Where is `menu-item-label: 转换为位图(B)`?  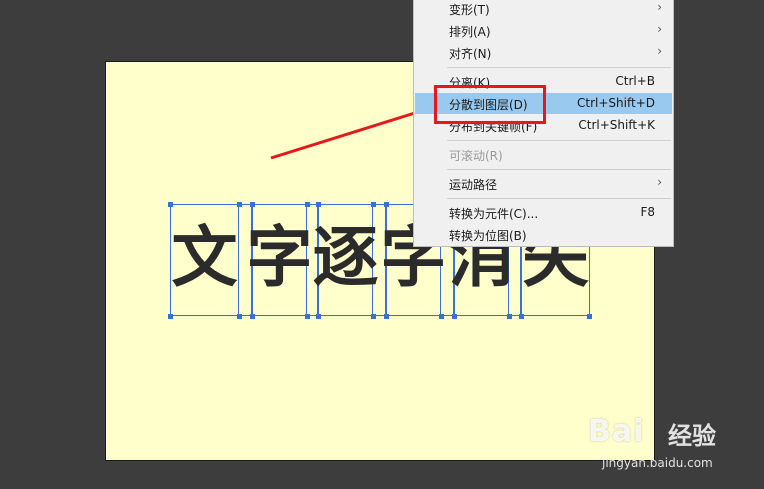 menu-item-label: 转换为位图(B) is located at coordinates (488, 236).